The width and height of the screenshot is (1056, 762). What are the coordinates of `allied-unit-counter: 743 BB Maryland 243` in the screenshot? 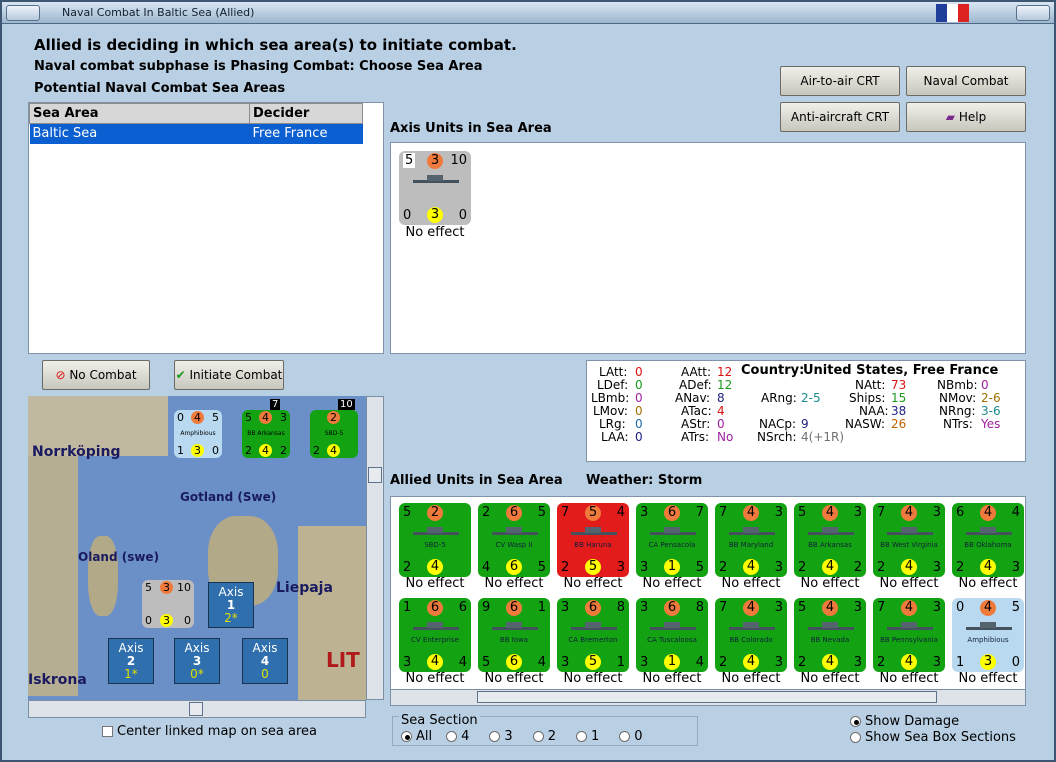 It's located at (751, 540).